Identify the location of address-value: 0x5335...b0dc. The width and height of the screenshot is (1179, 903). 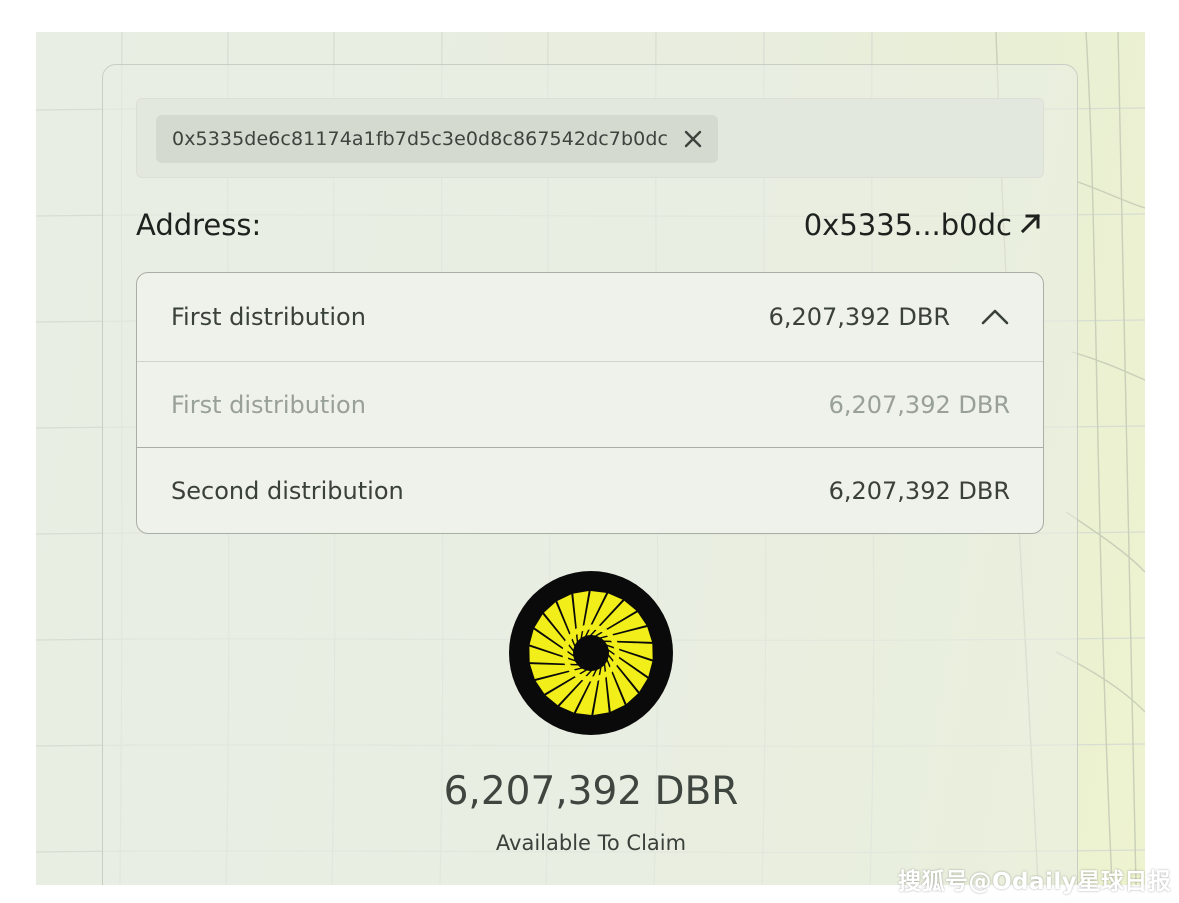
(907, 225).